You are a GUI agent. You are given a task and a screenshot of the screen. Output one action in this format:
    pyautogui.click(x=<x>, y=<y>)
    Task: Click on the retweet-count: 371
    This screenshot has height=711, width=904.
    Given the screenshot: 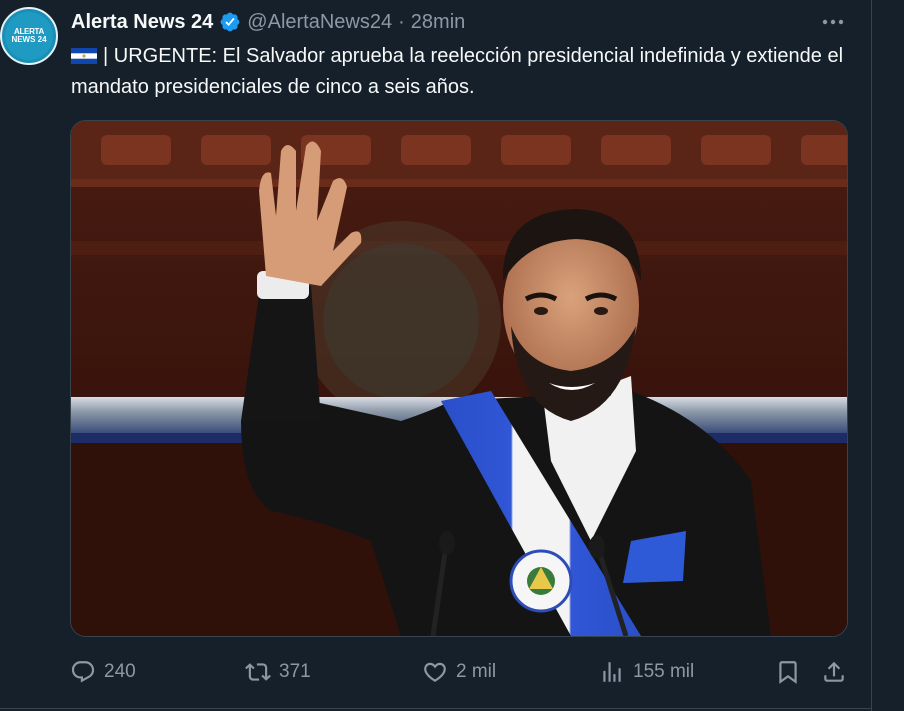 What is the action you would take?
    pyautogui.click(x=295, y=671)
    